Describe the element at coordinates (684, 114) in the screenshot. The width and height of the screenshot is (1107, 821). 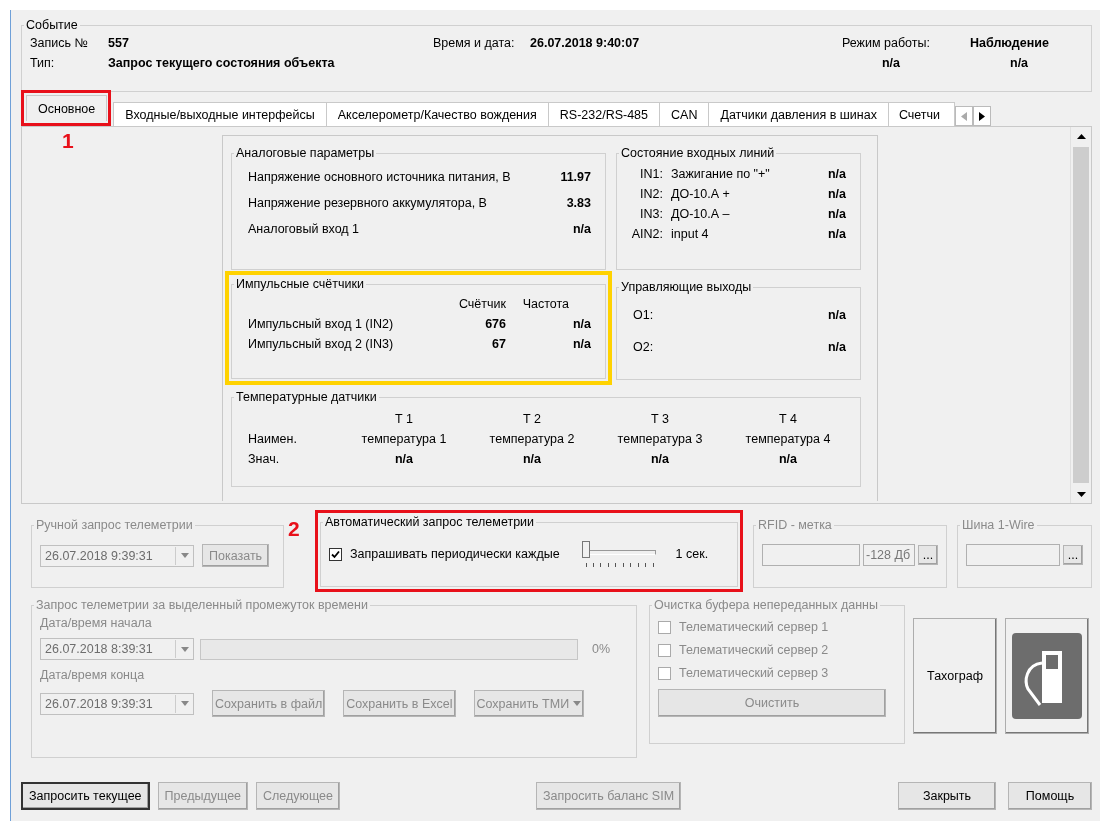
I see `tab: CAN` at that location.